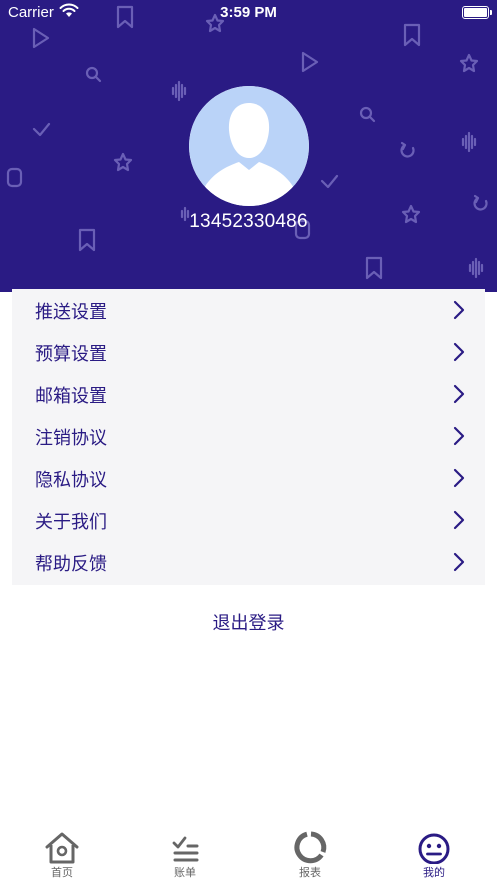 The height and width of the screenshot is (883, 497). What do you see at coordinates (248, 478) in the screenshot?
I see `settings-item-privacy: 隐私协议` at bounding box center [248, 478].